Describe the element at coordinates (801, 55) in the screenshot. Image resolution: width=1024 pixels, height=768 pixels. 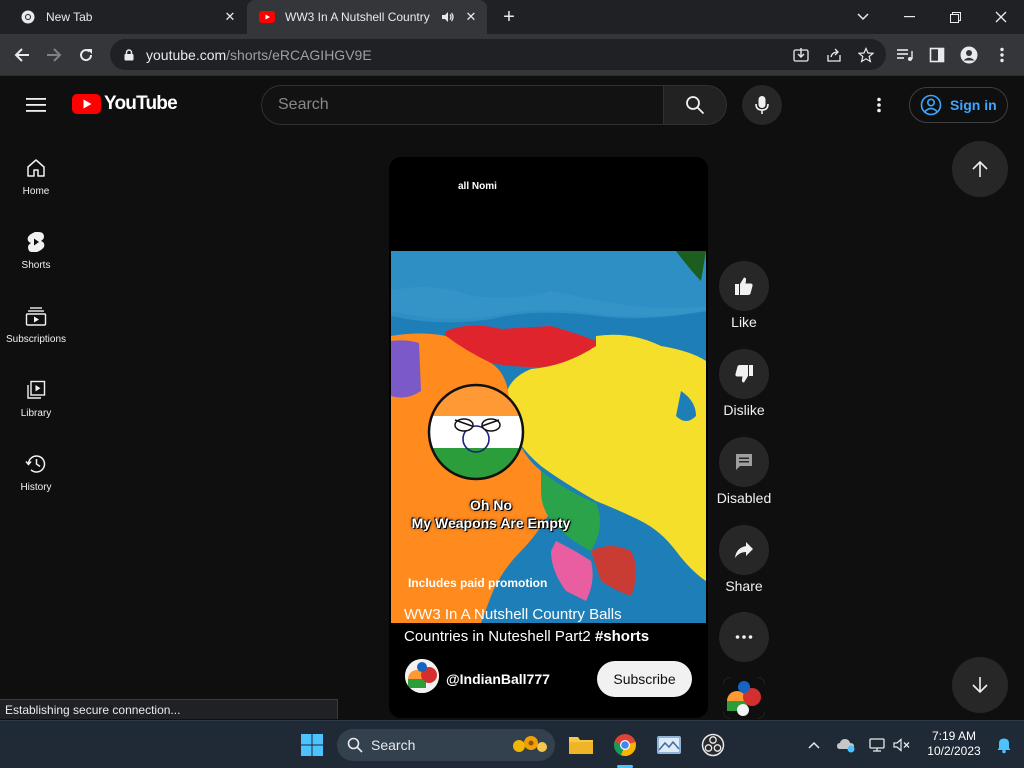
I see `install-app-icon` at that location.